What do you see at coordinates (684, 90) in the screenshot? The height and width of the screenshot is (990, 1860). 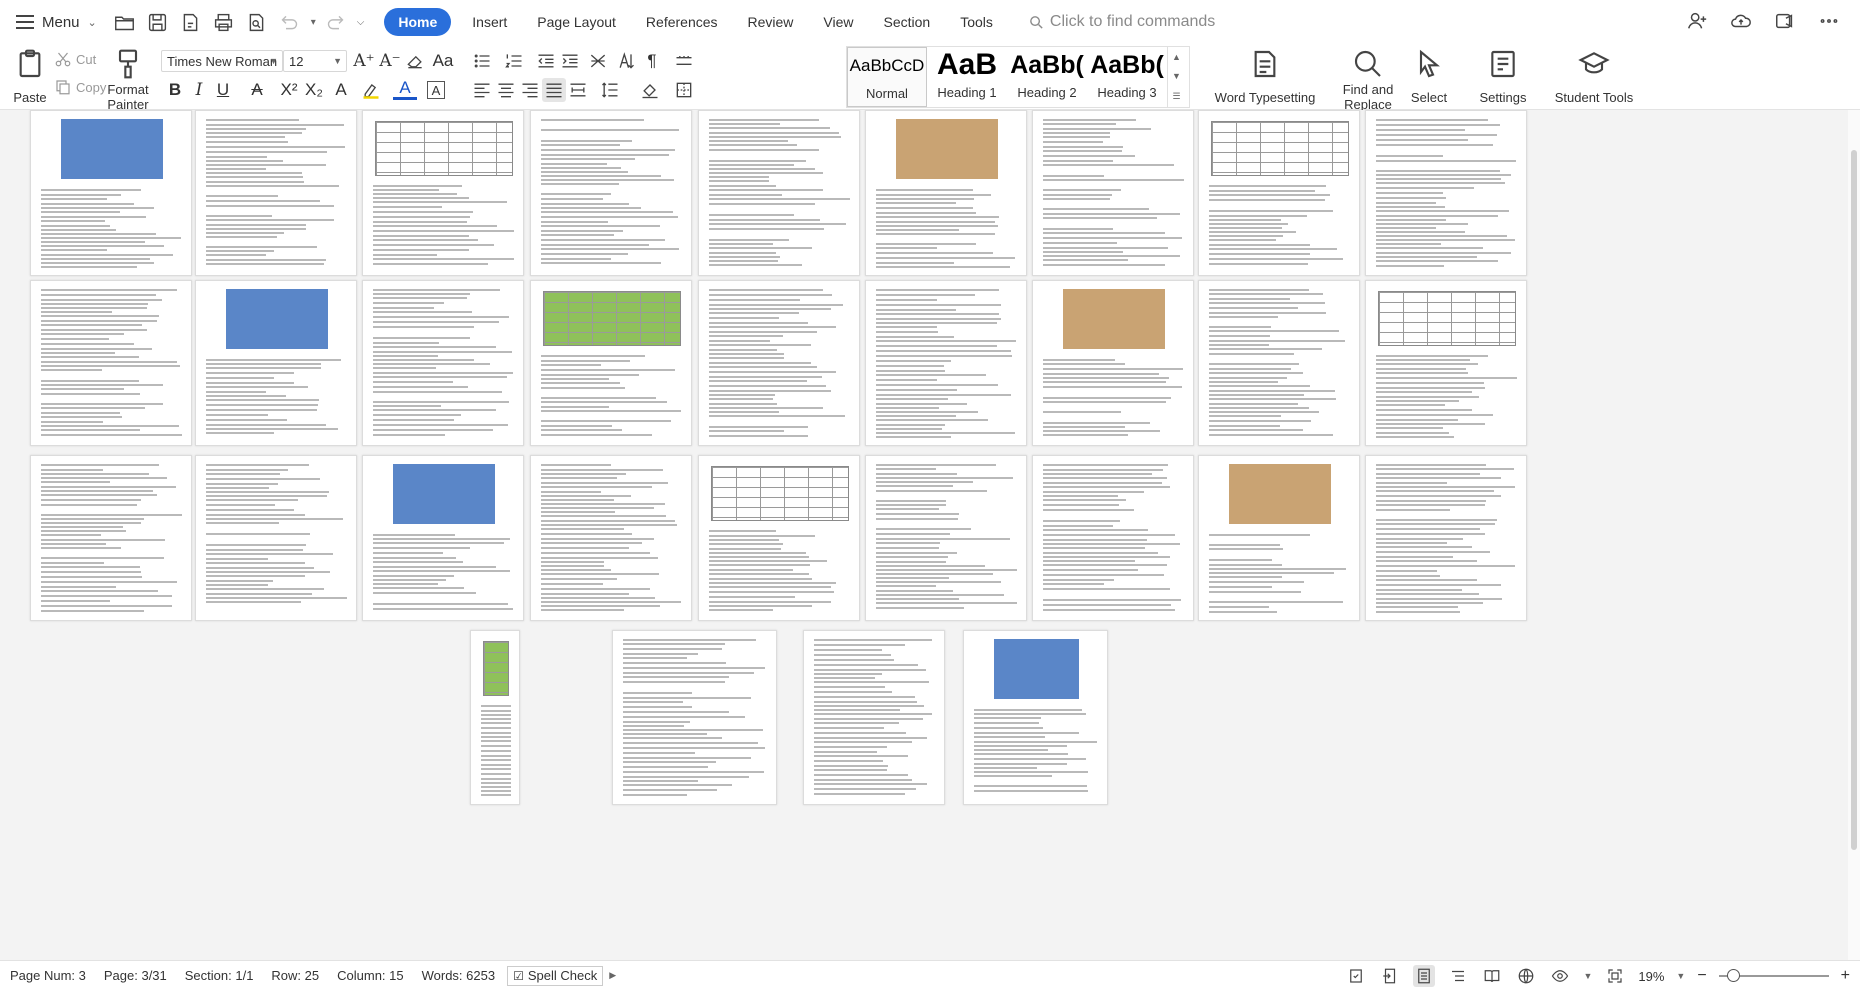 I see `borders-icon` at bounding box center [684, 90].